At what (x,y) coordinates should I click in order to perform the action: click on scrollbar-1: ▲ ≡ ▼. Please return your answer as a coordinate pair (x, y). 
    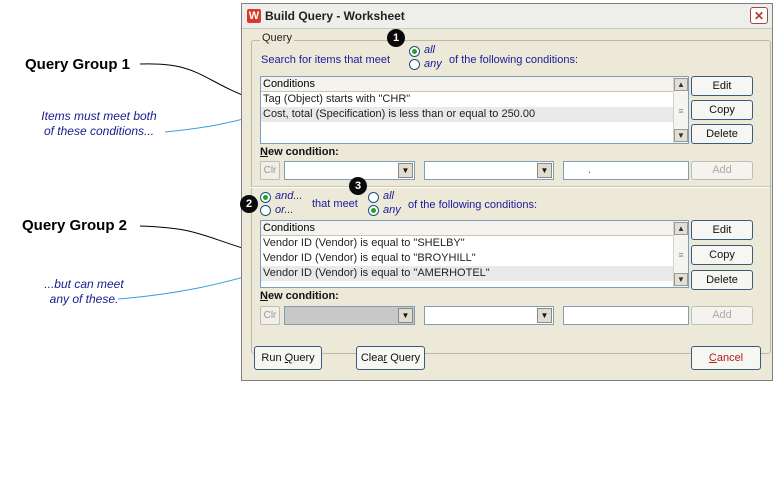
    Looking at the image, I should click on (680, 110).